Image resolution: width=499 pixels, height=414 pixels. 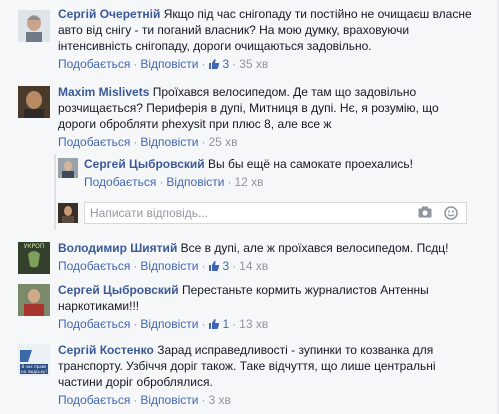 What do you see at coordinates (425, 213) in the screenshot?
I see `camera-icon` at bounding box center [425, 213].